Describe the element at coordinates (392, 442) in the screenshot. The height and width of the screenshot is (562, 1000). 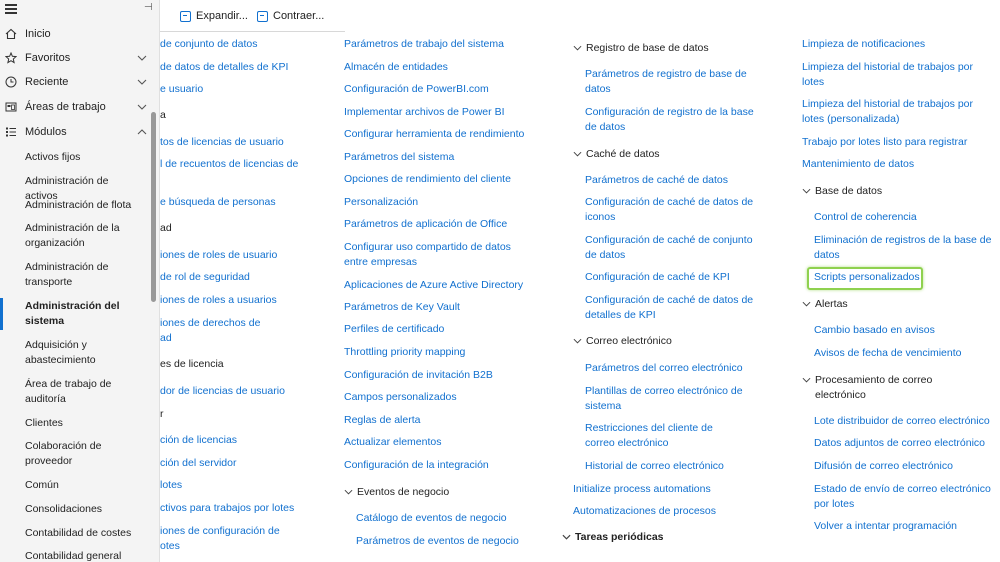
I see `col2-link: Actualizar elementos` at that location.